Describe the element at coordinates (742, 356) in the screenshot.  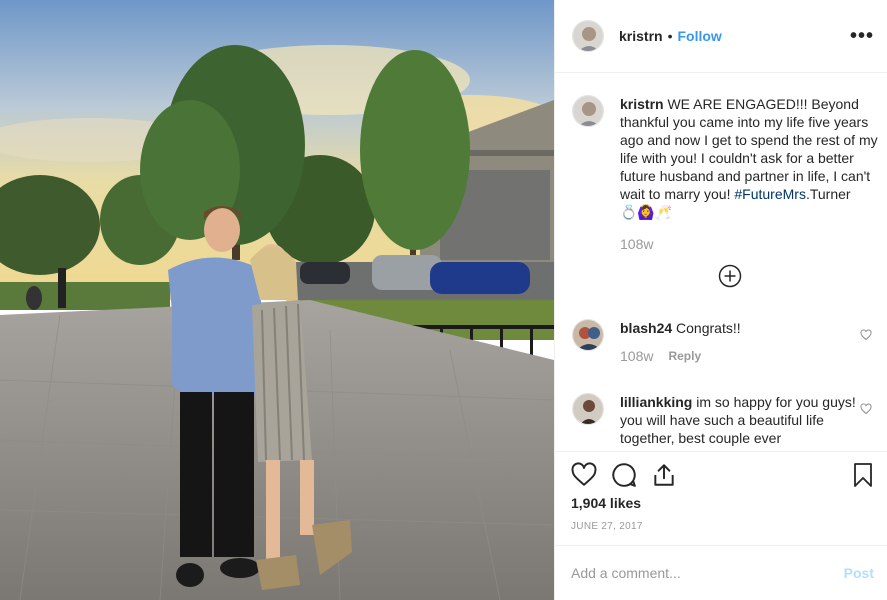
I see `comment-meta: 108w Reply` at that location.